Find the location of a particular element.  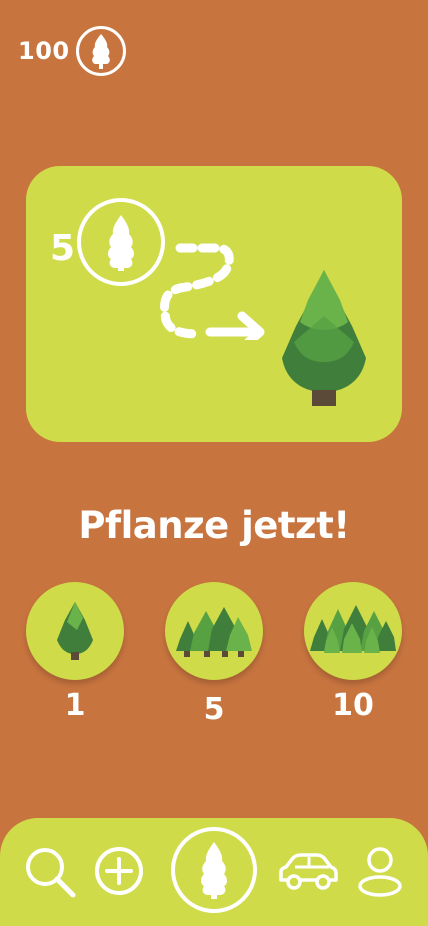

large-forest-icon is located at coordinates (353, 629).